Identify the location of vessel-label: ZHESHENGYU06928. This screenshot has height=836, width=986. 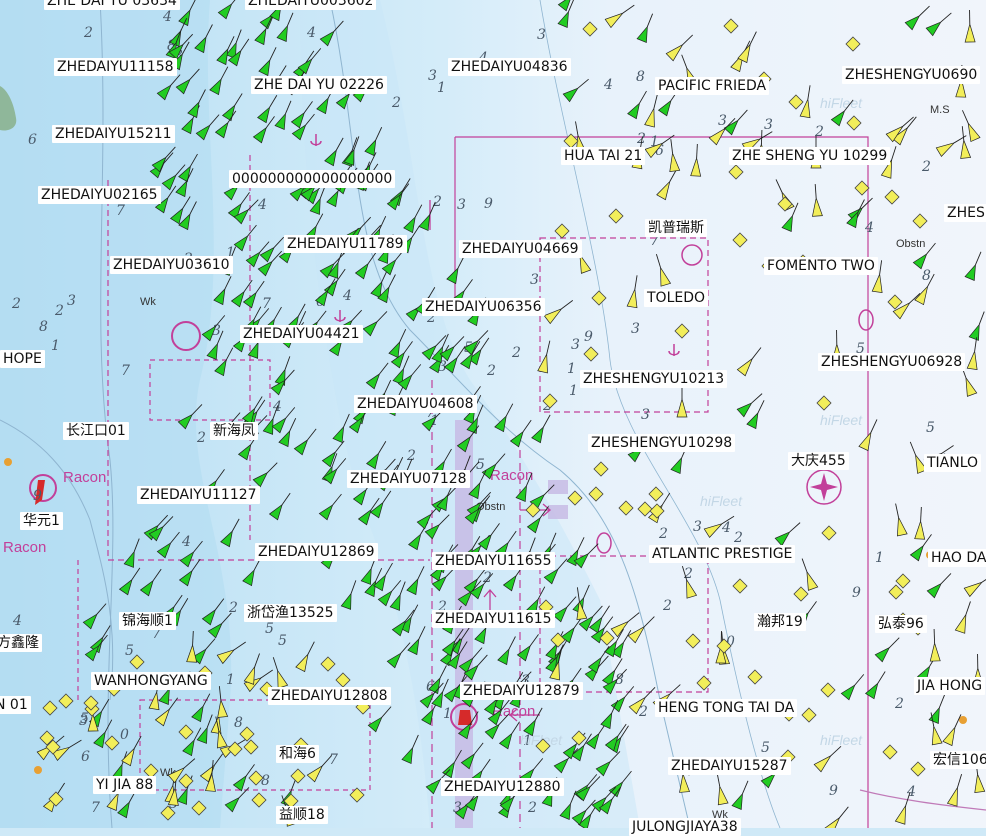
(891, 362).